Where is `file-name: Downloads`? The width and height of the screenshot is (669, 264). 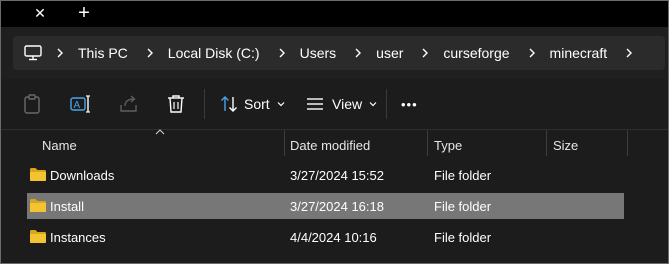
file-name: Downloads is located at coordinates (82, 175).